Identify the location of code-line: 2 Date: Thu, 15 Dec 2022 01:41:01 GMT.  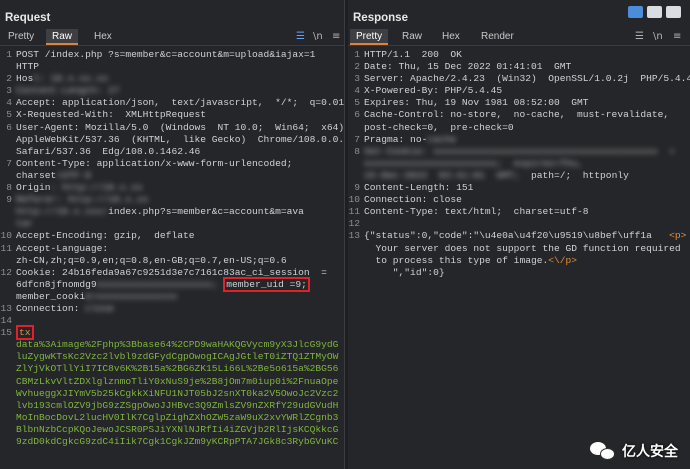
(519, 67).